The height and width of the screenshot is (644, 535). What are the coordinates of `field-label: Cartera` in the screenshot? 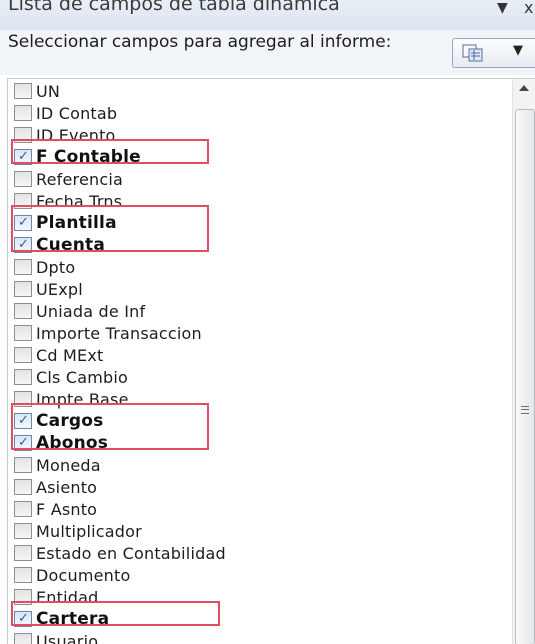 It's located at (73, 619).